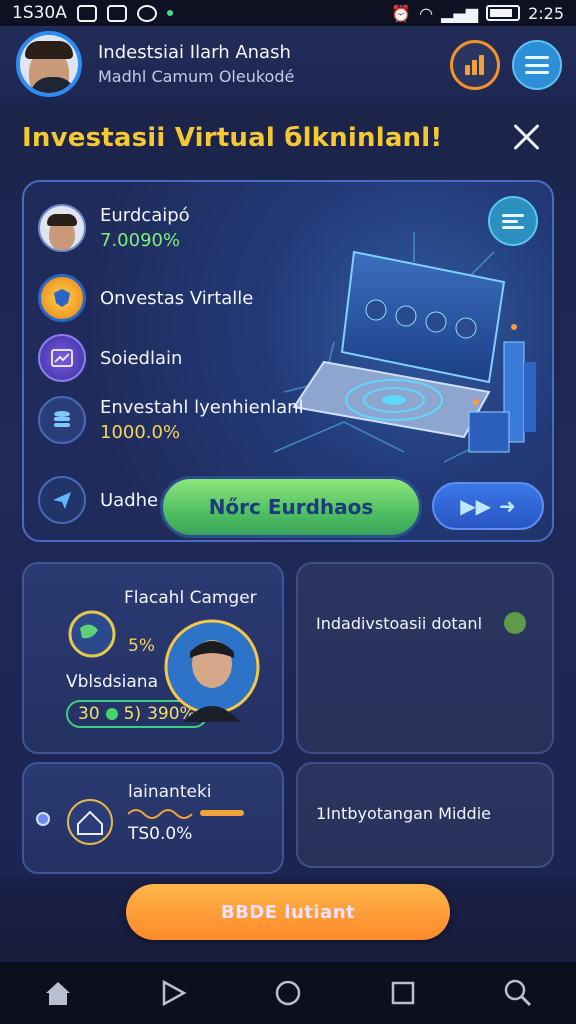 The image size is (576, 1024). I want to click on hero-item-2-label: Onvestas Virtalle, so click(177, 298).